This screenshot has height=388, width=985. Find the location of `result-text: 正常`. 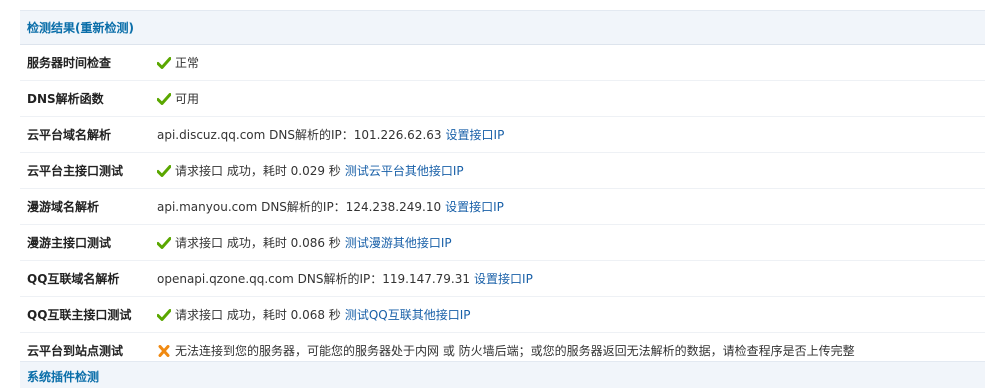

result-text: 正常 is located at coordinates (187, 63).